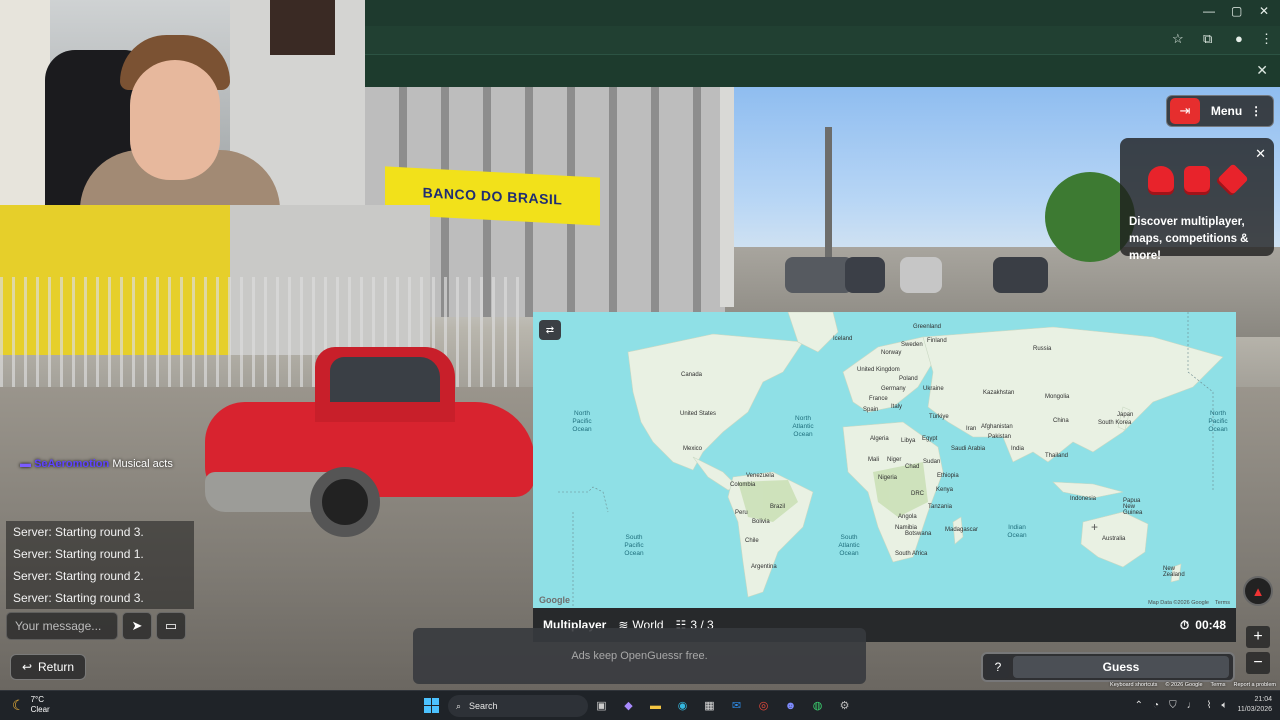  What do you see at coordinates (736, 705) in the screenshot?
I see `outlook-icon: ✉` at bounding box center [736, 705].